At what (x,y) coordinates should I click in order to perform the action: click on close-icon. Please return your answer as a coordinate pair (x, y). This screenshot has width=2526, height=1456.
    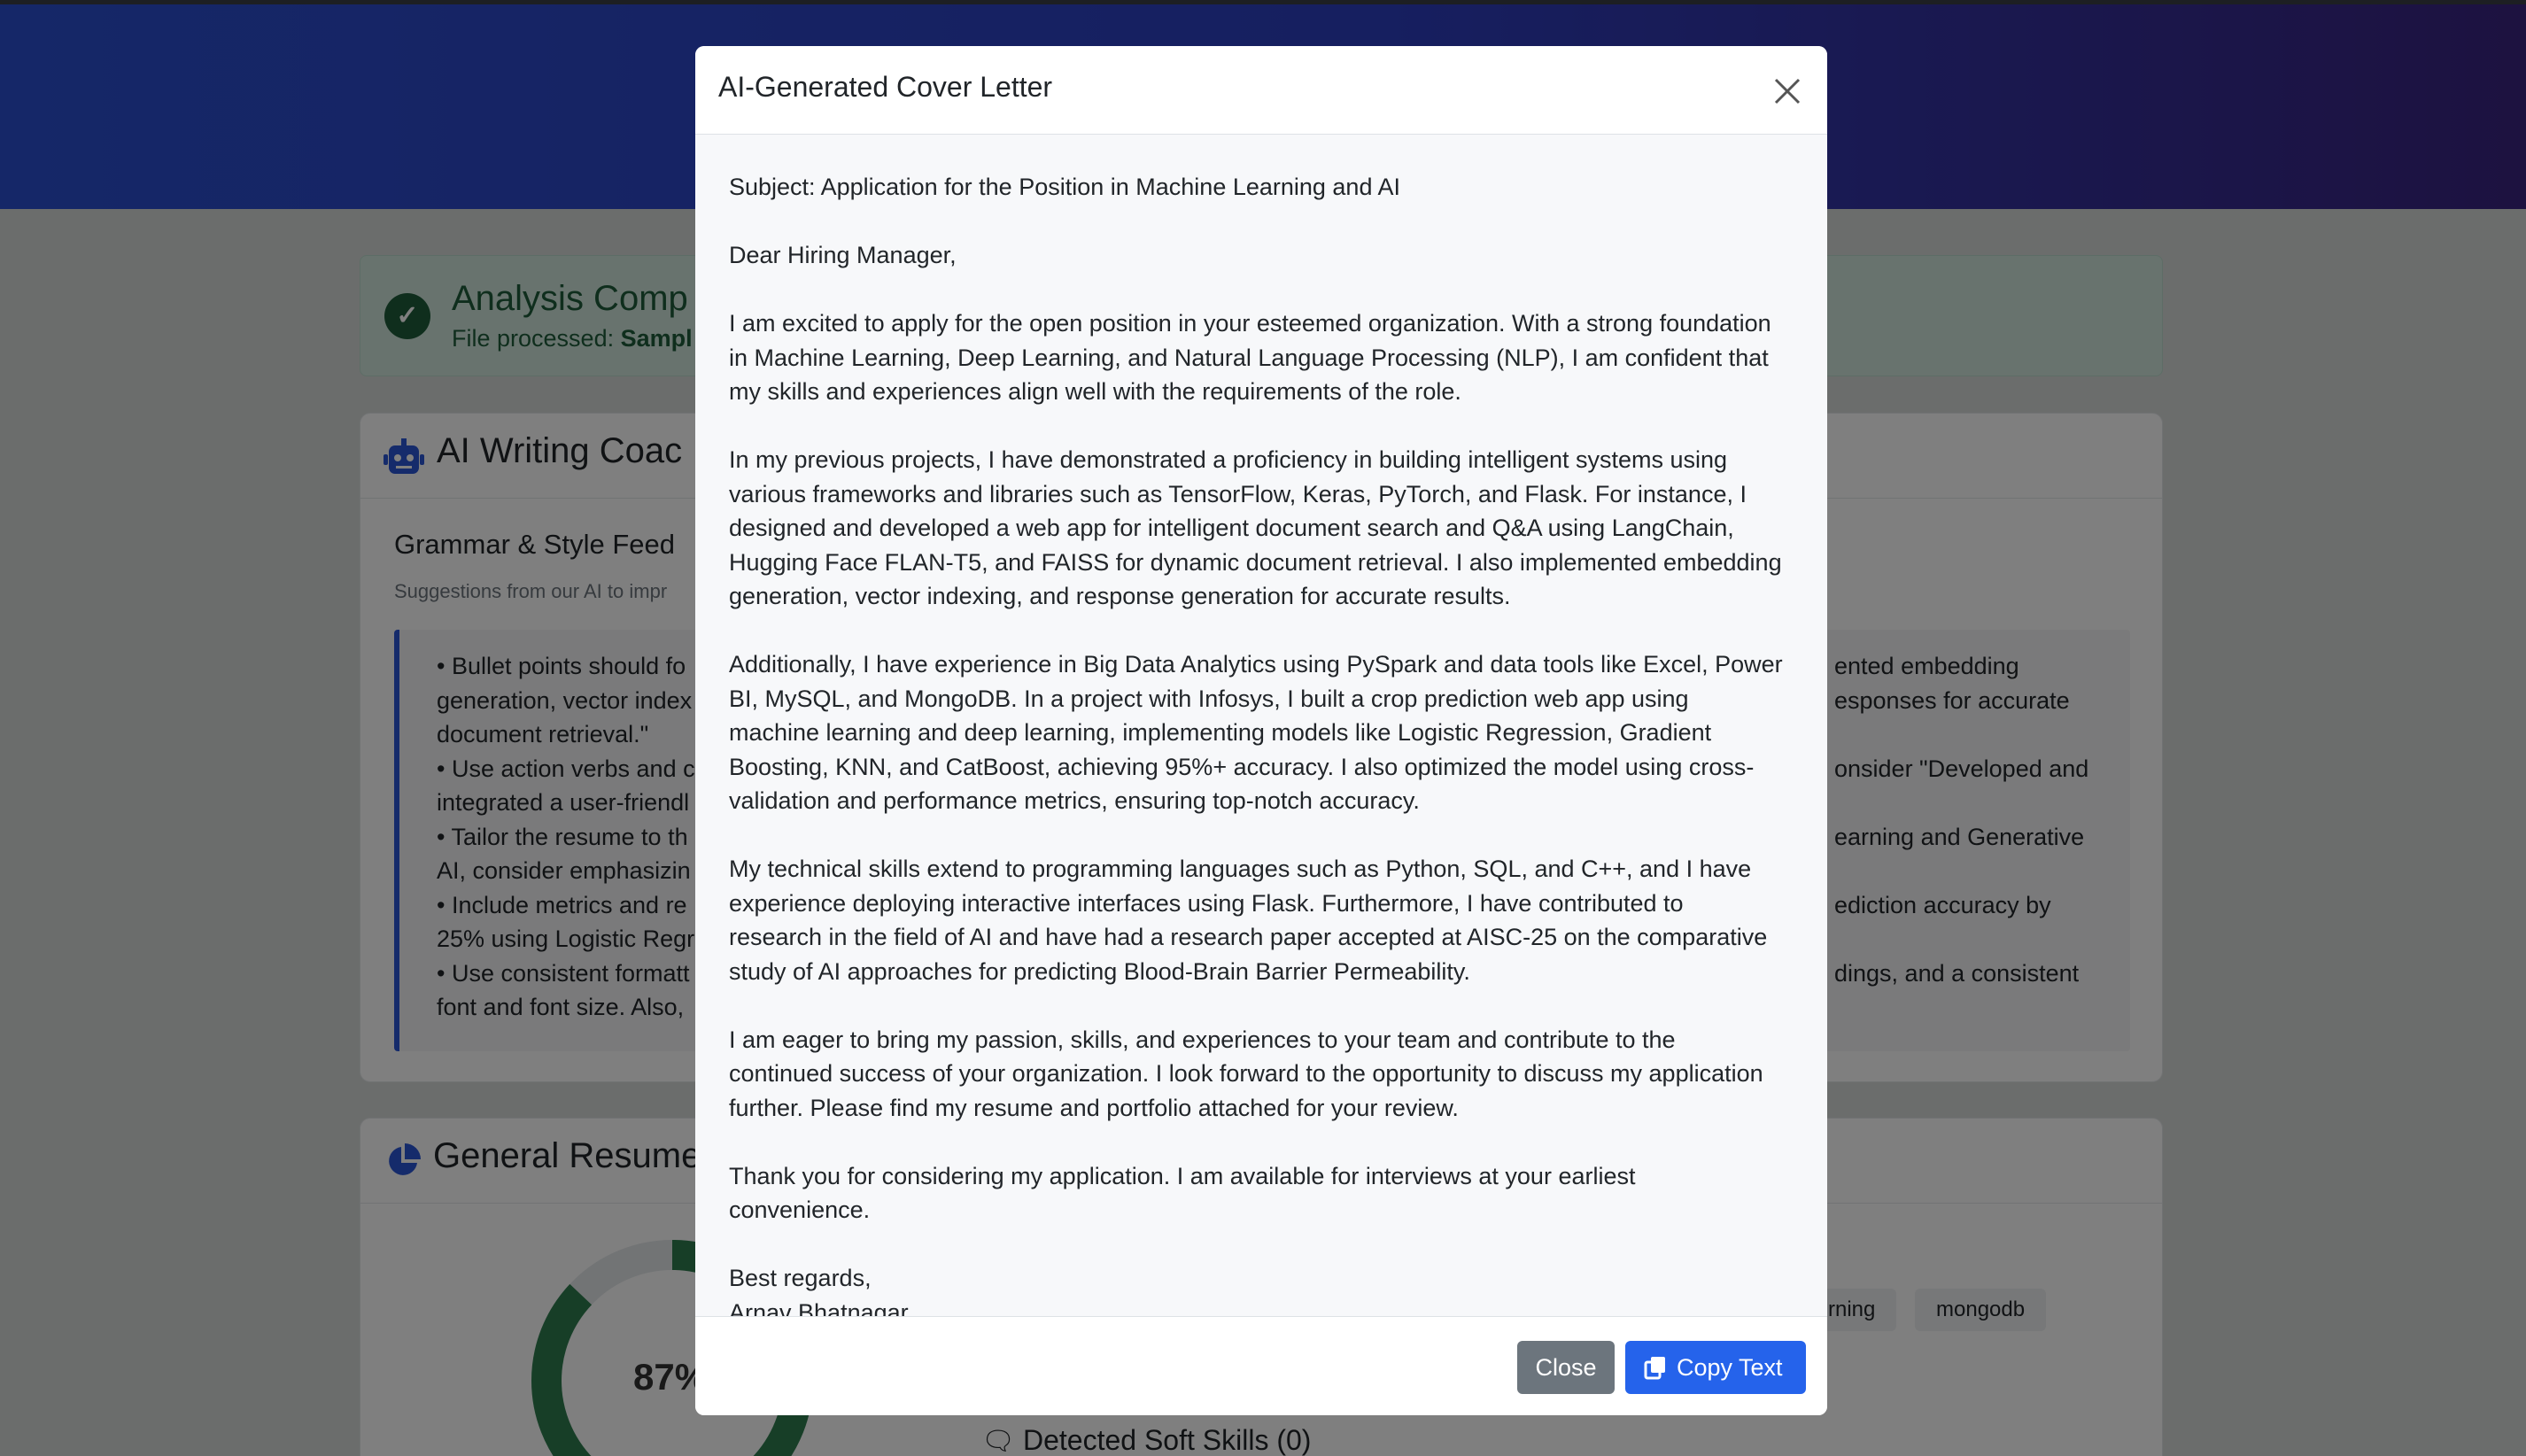
    Looking at the image, I should click on (1787, 91).